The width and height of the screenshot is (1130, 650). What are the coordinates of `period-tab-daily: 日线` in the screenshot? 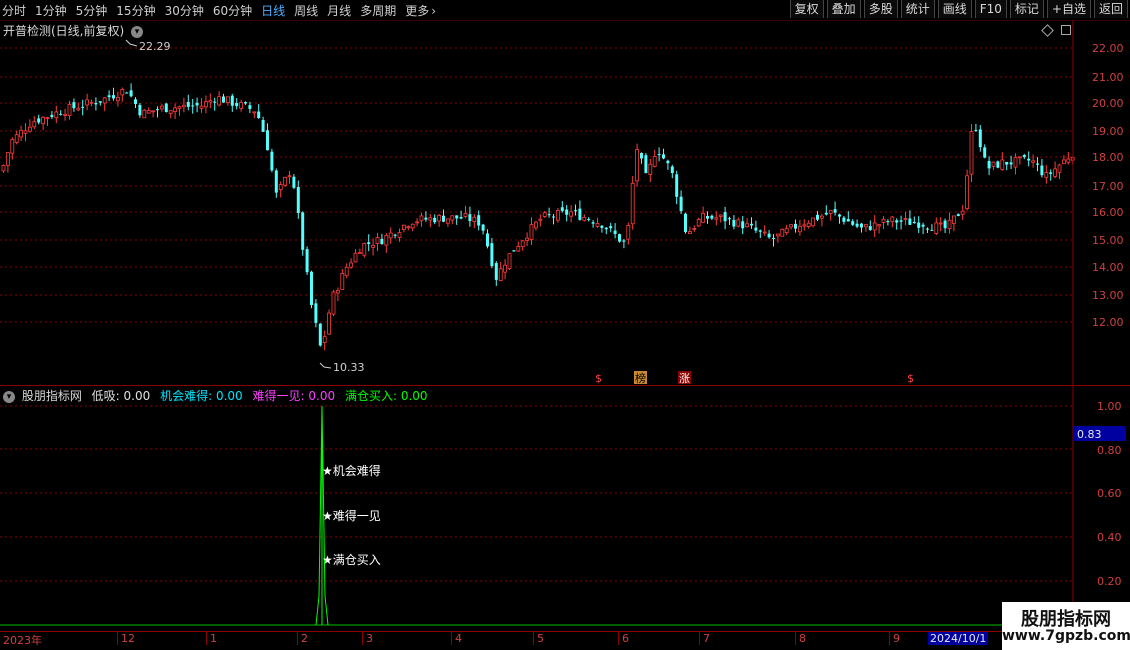 It's located at (273, 10).